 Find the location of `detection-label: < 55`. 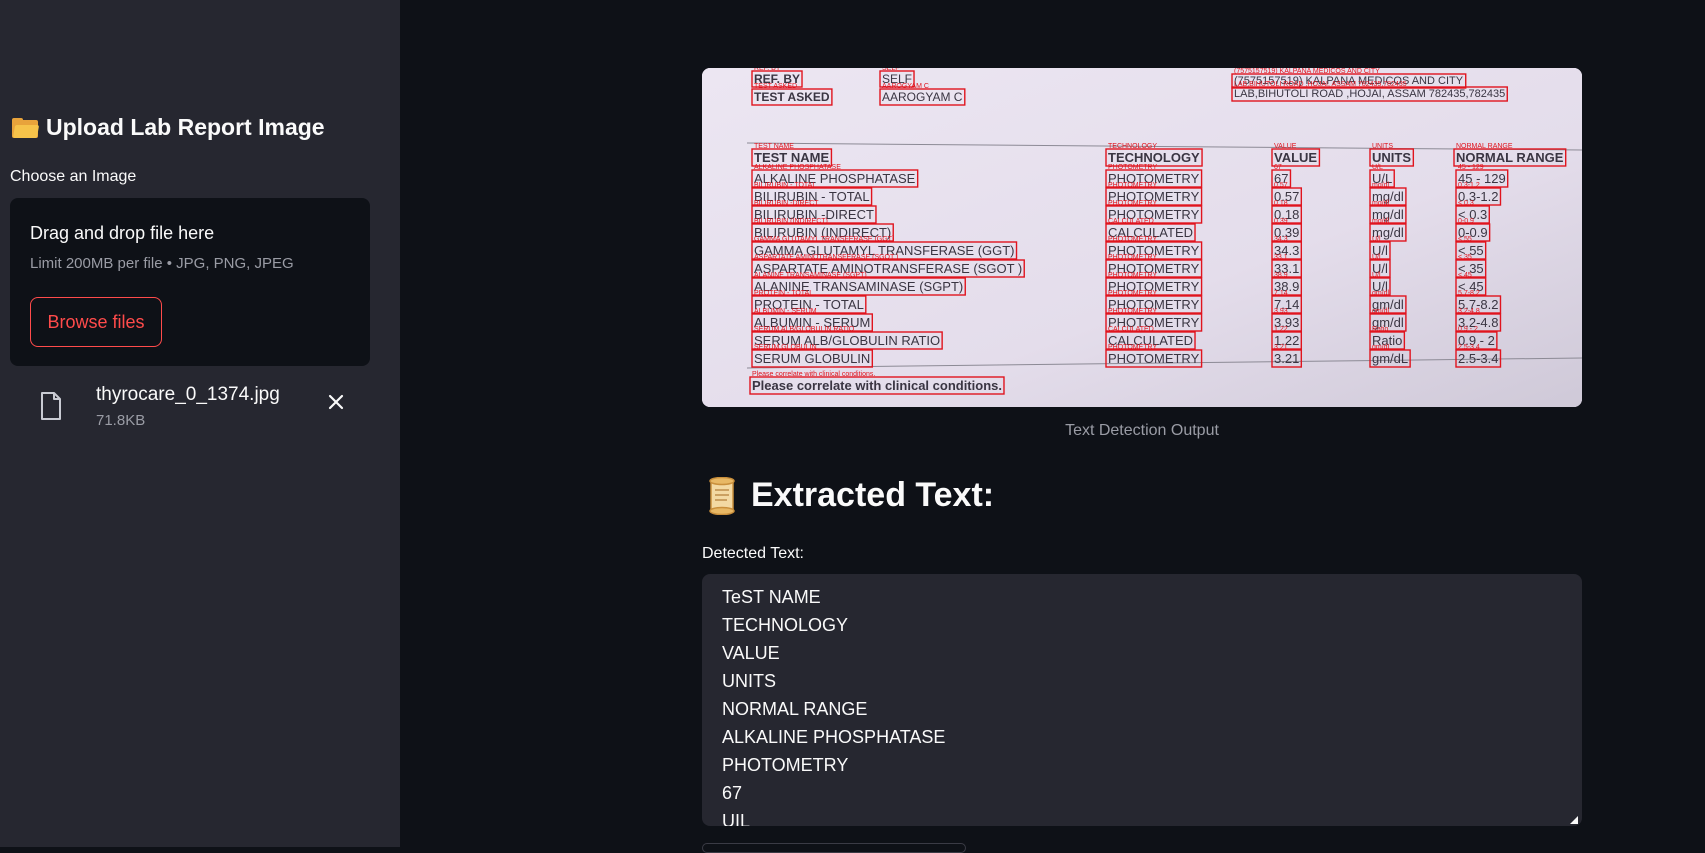

detection-label: < 55 is located at coordinates (1465, 239).